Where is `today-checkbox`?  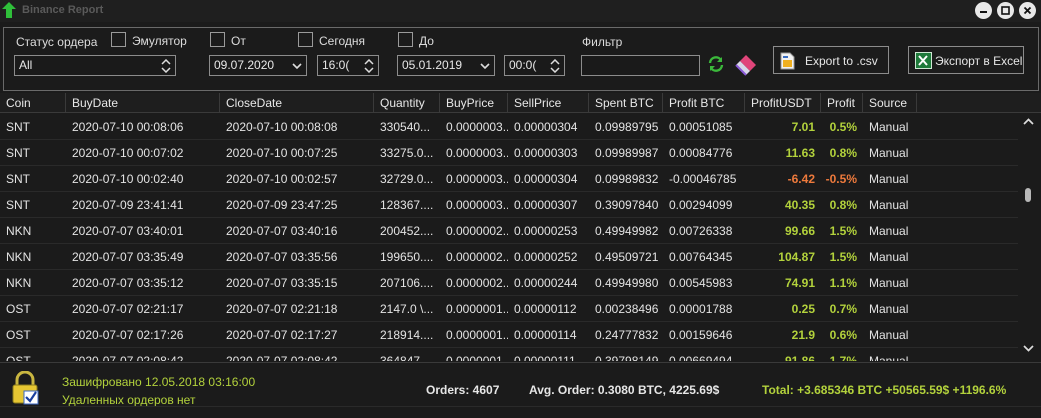 today-checkbox is located at coordinates (305, 39).